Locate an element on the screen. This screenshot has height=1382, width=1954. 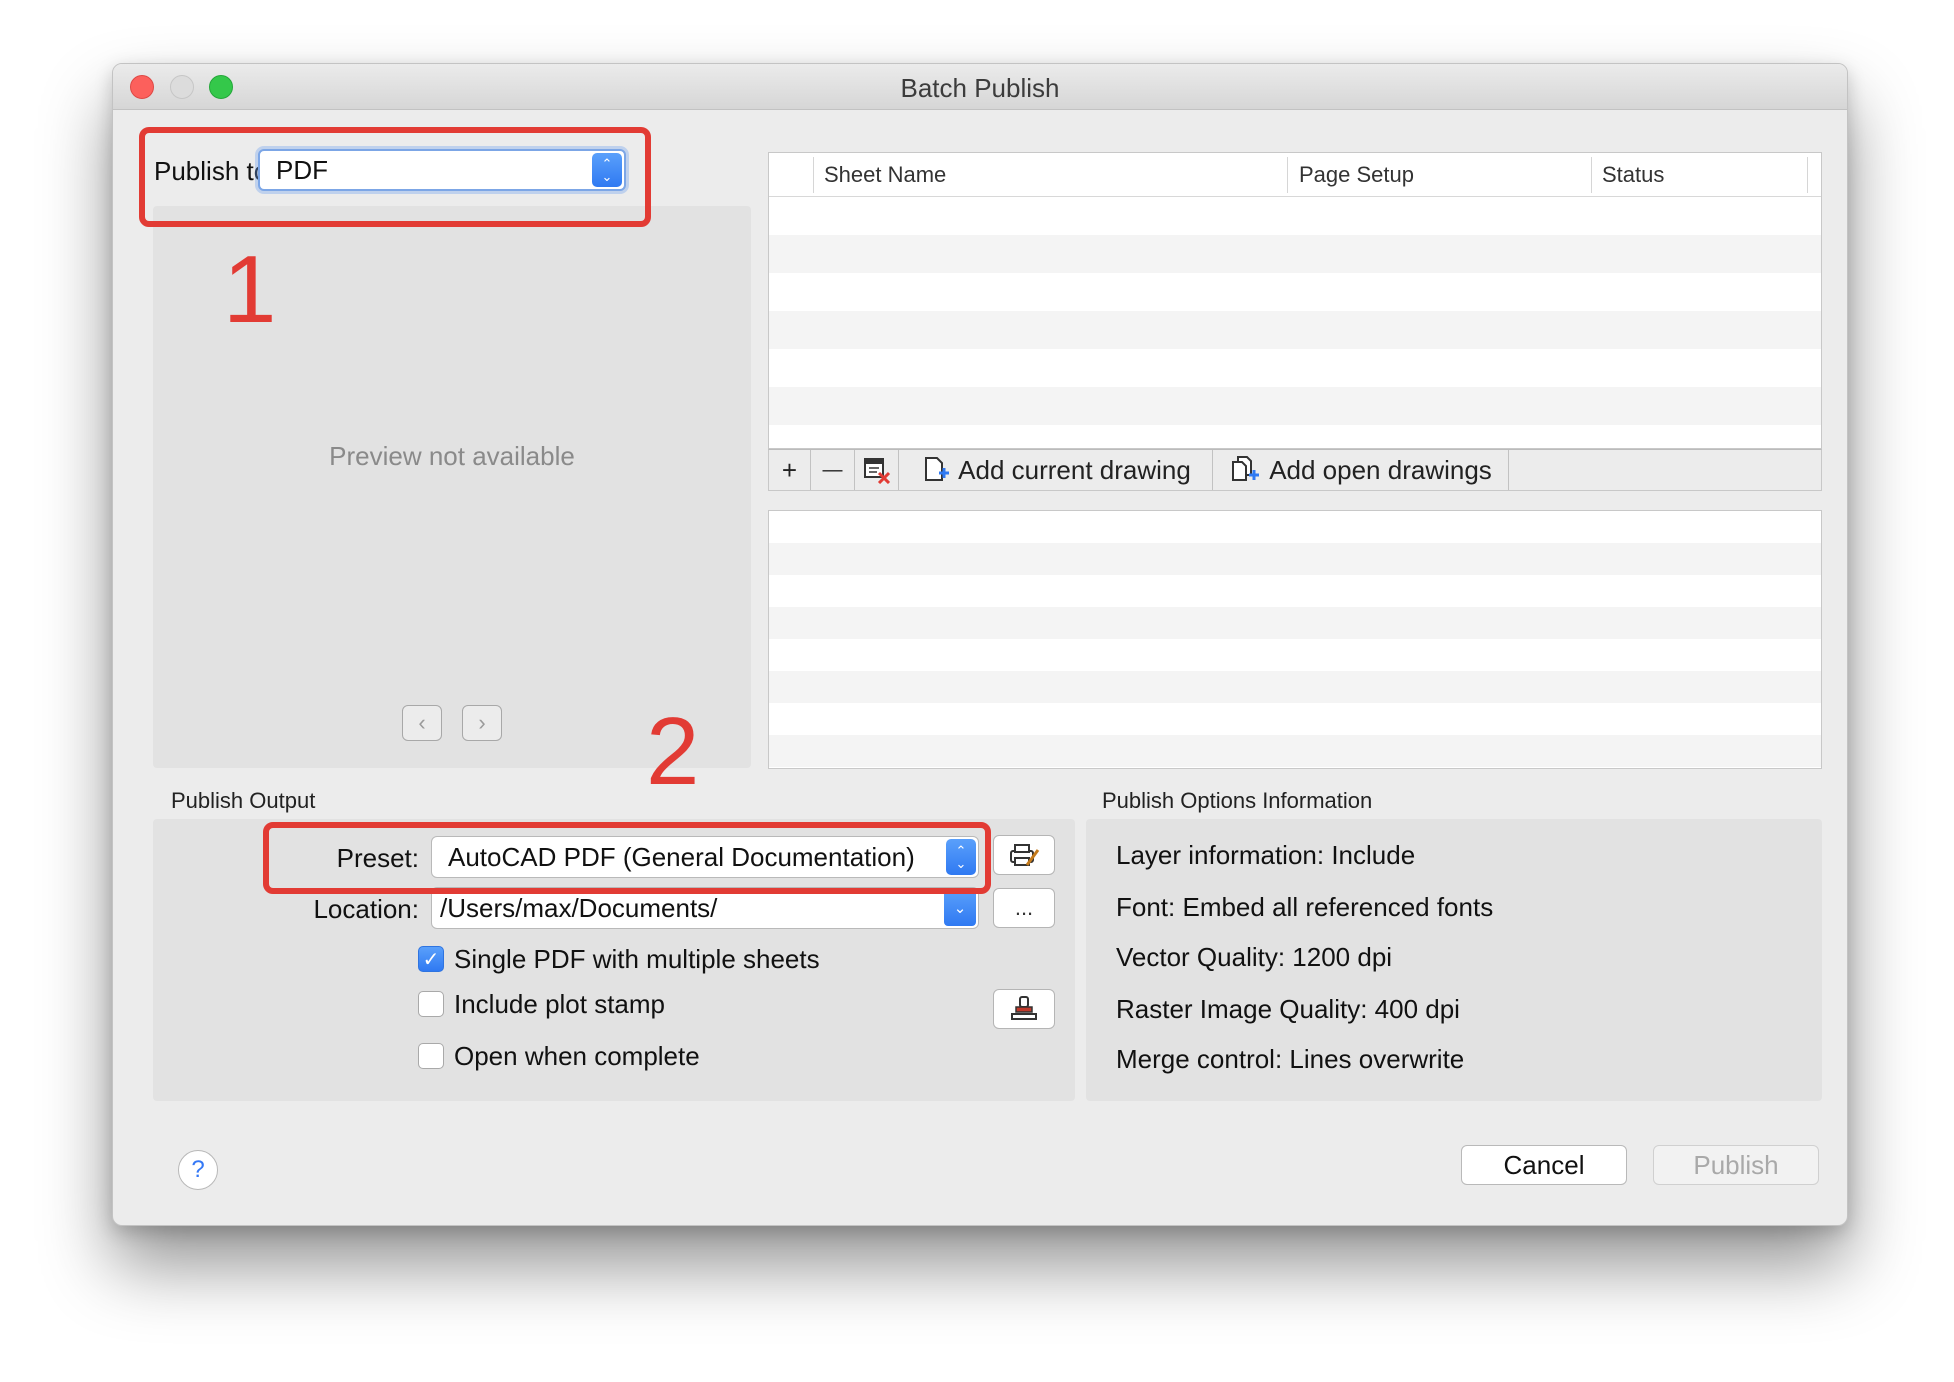
chevron-down-icon: ⌄ is located at coordinates (960, 908).